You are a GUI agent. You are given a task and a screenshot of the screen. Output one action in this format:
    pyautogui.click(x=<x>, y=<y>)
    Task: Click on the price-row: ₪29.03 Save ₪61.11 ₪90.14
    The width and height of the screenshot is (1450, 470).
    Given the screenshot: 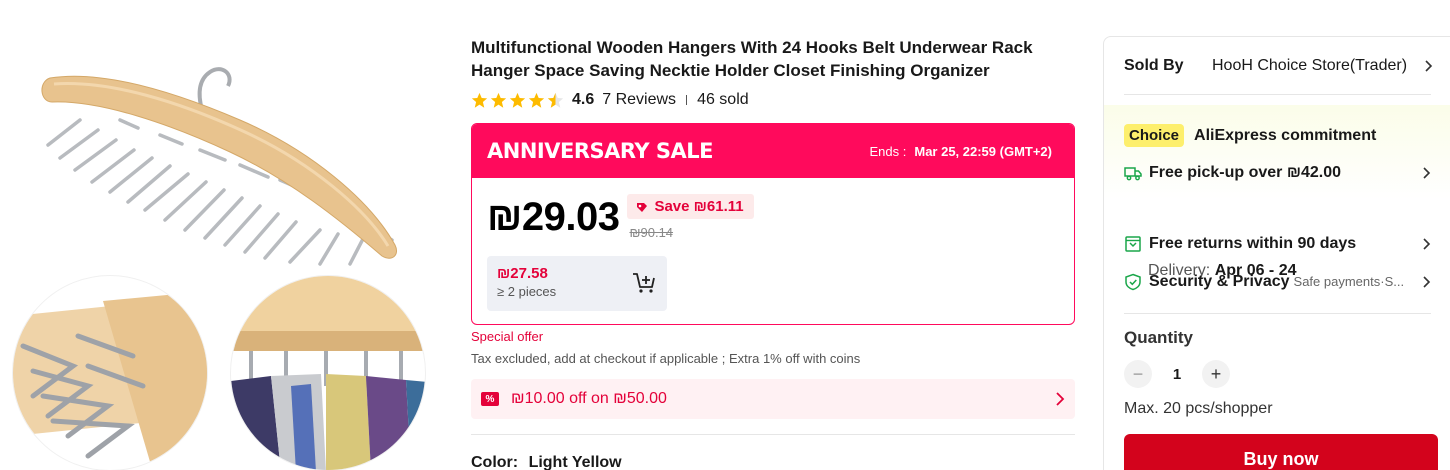 What is the action you would take?
    pyautogui.click(x=620, y=217)
    